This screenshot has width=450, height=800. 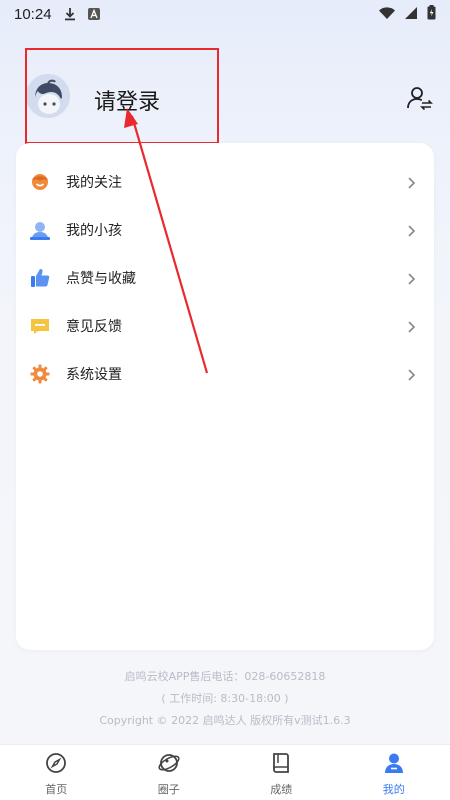 What do you see at coordinates (40, 374) in the screenshot?
I see `gear-icon` at bounding box center [40, 374].